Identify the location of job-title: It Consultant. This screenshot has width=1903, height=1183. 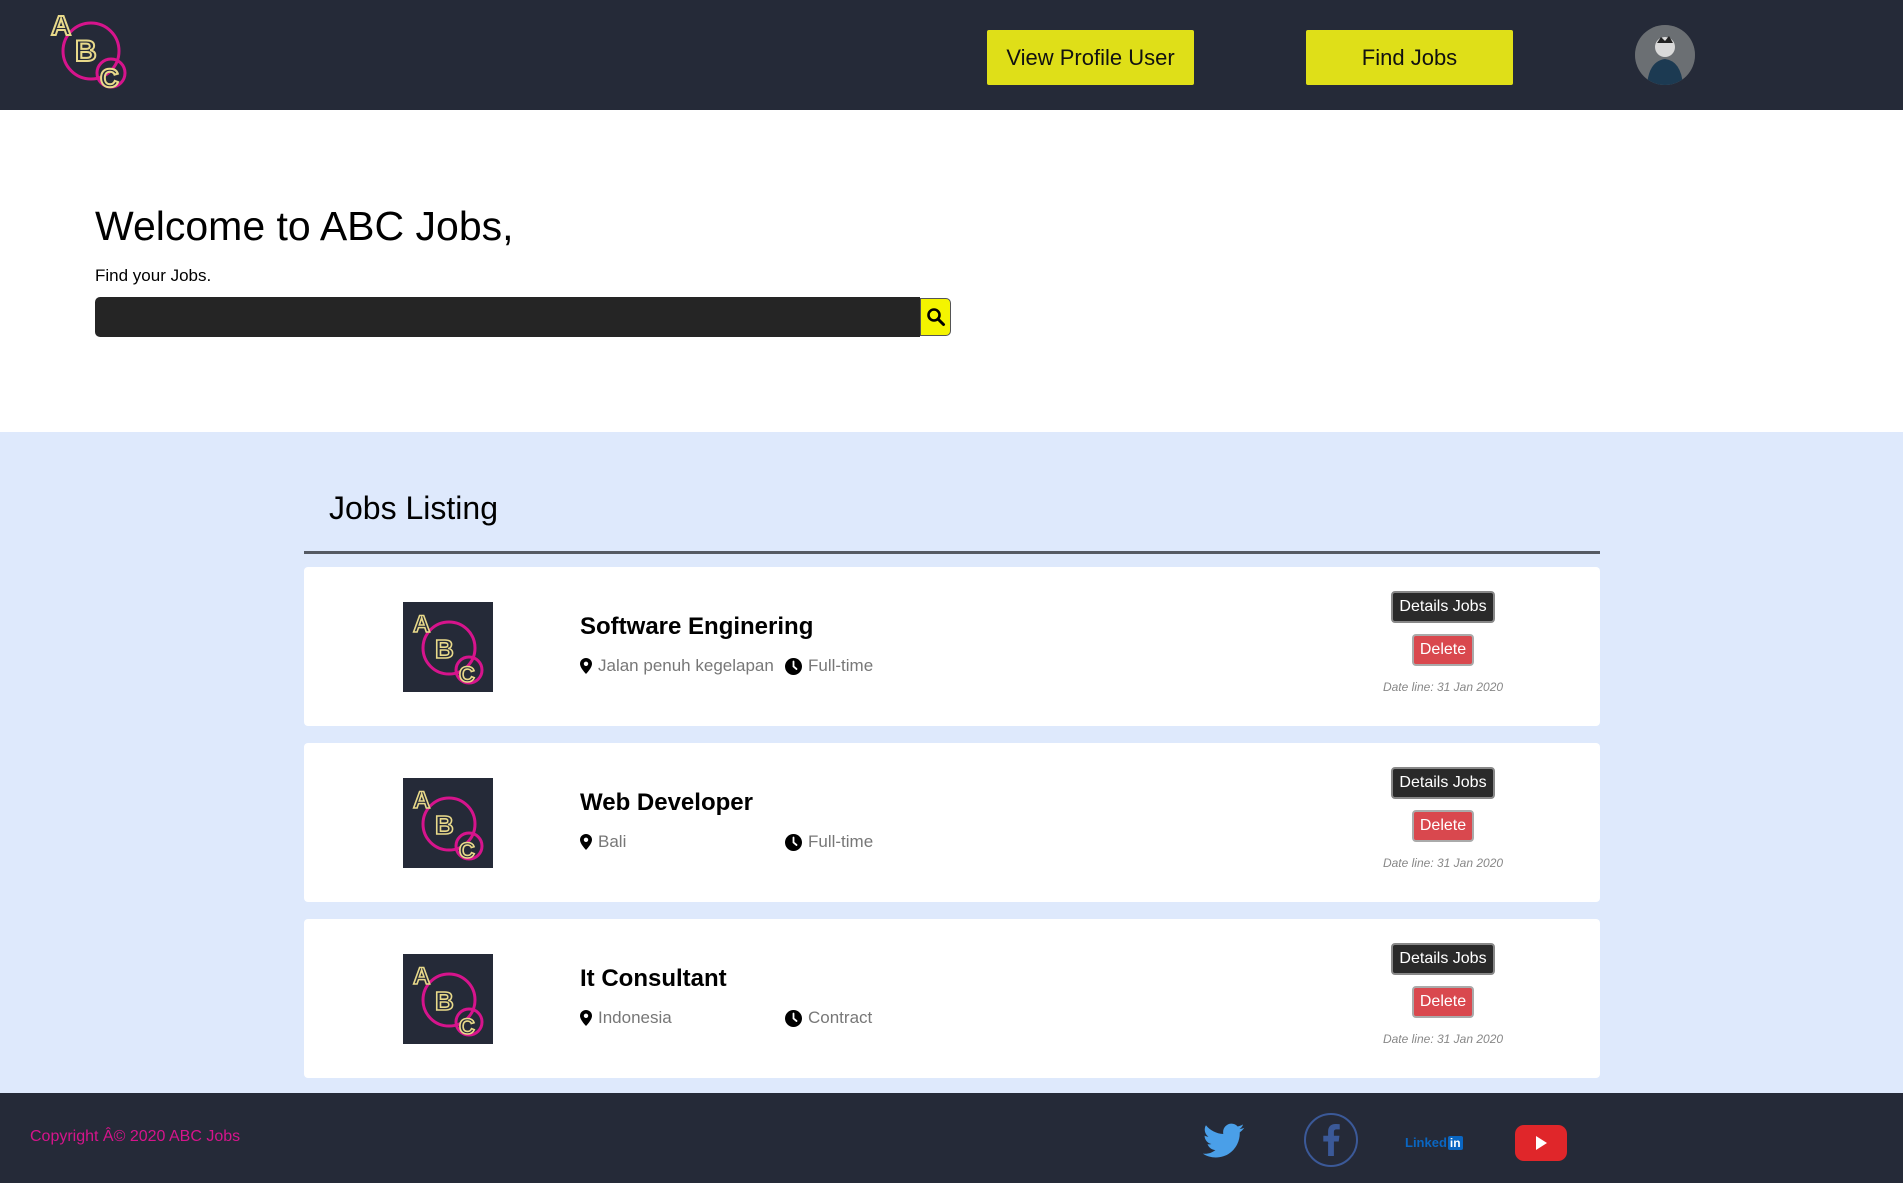
(653, 979).